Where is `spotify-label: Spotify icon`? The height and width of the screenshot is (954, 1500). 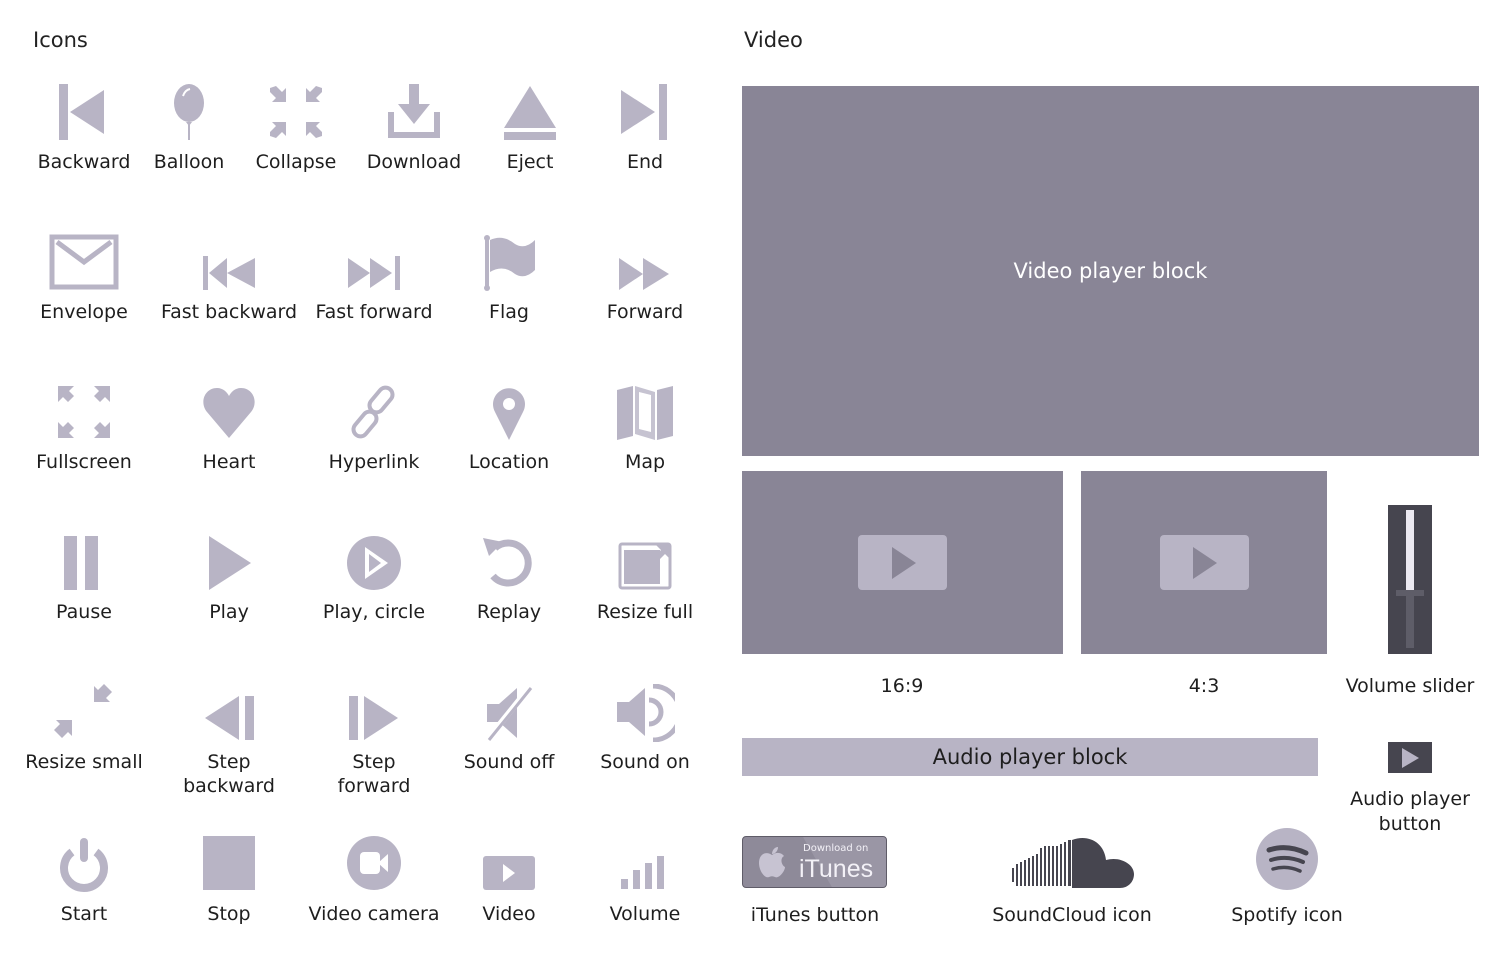 spotify-label: Spotify icon is located at coordinates (1287, 915).